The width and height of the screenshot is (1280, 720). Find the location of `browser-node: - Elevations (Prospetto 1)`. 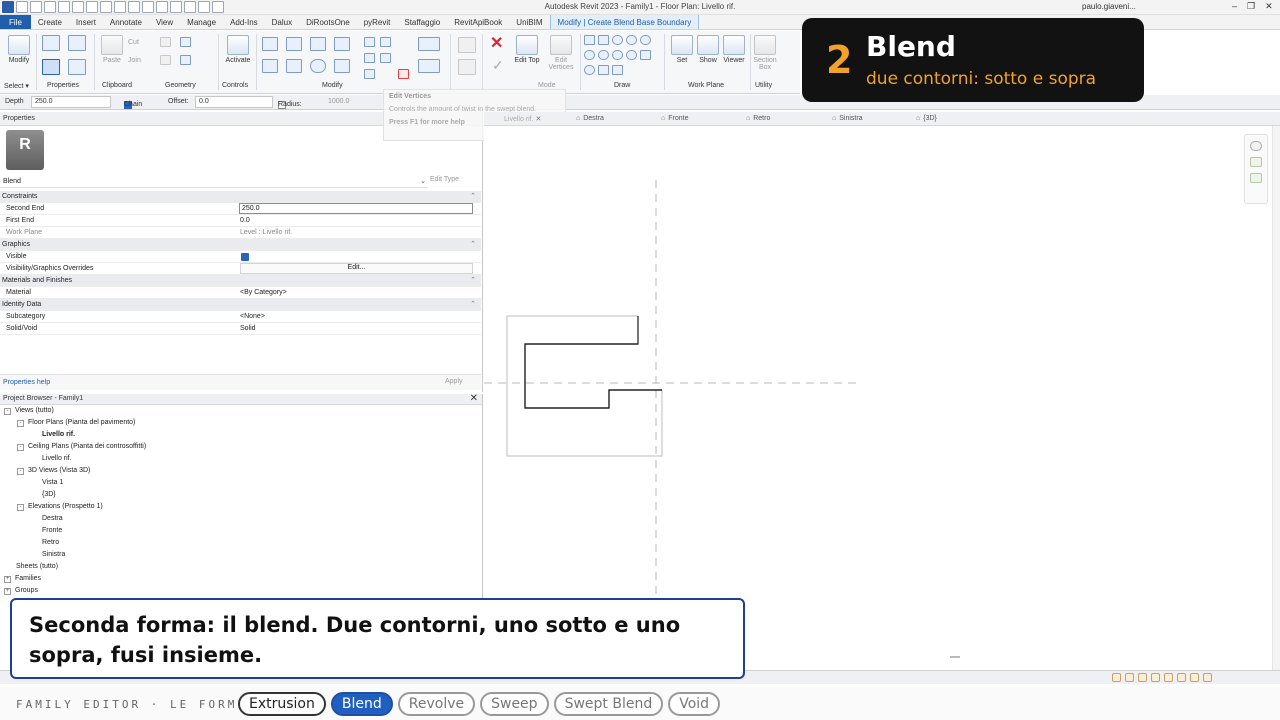

browser-node: - Elevations (Prospetto 1) is located at coordinates (60, 507).